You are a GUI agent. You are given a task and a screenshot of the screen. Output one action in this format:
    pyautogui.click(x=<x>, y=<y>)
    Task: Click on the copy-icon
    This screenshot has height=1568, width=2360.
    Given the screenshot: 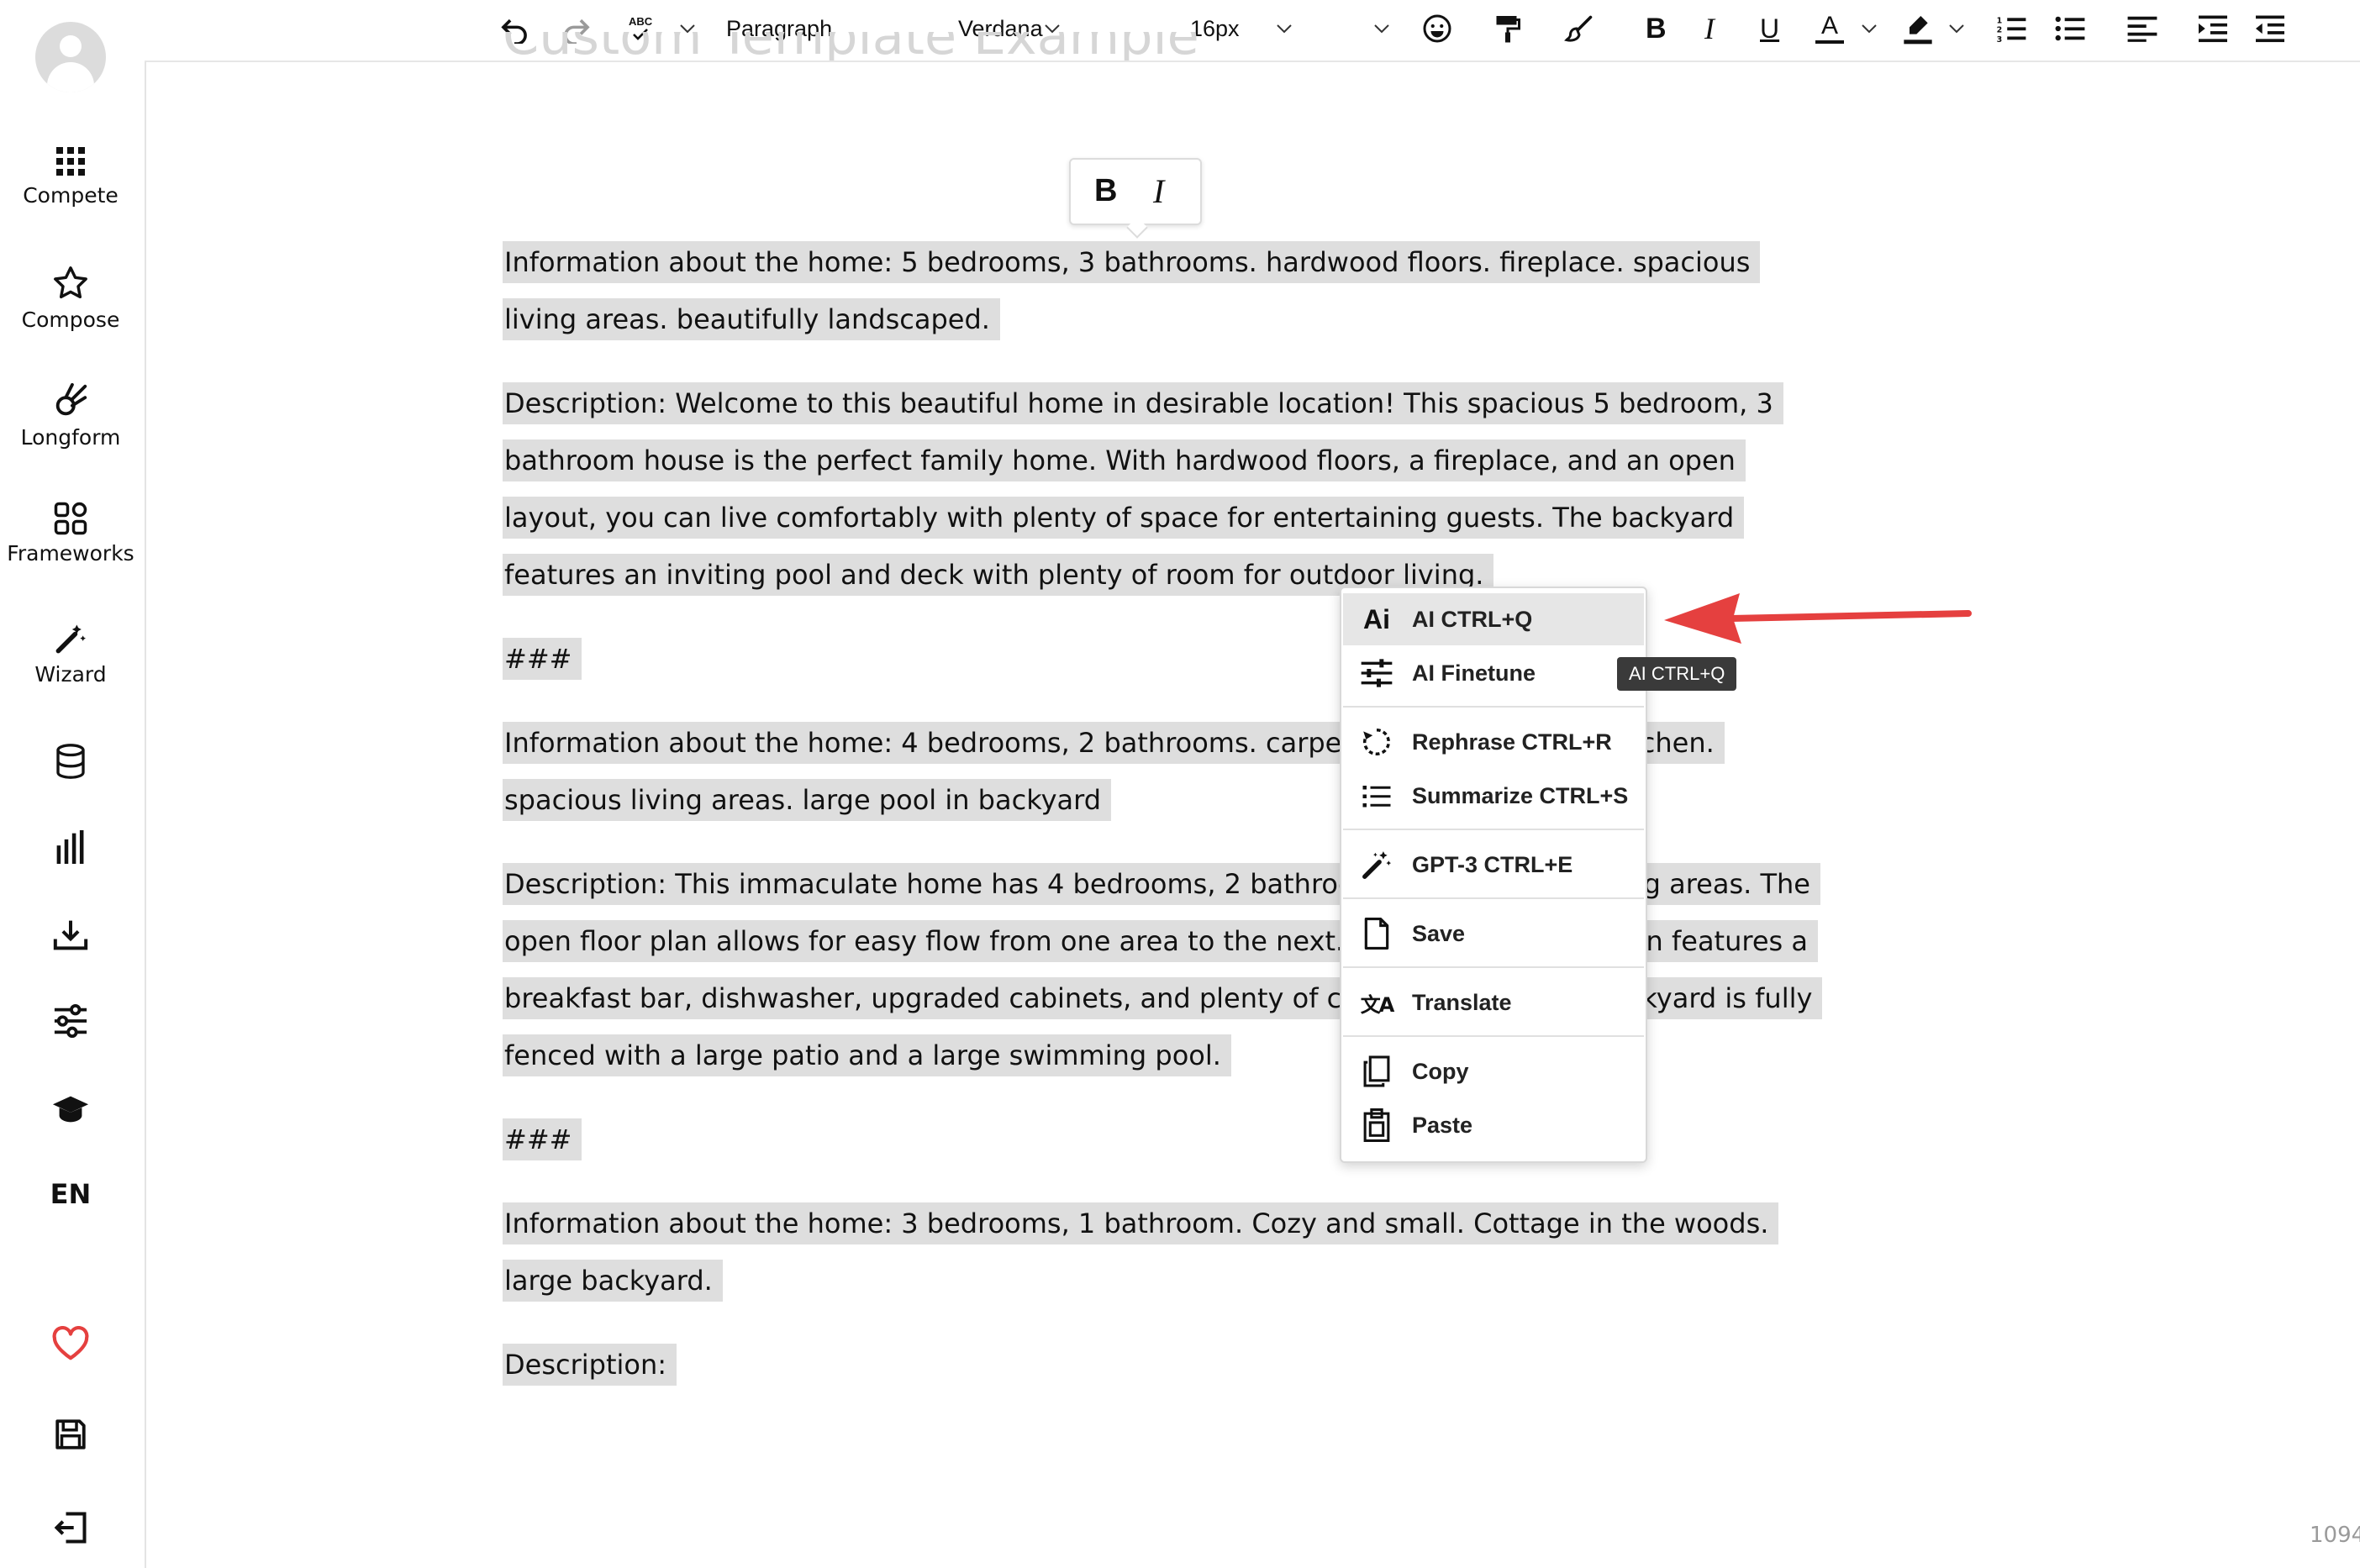 What is the action you would take?
    pyautogui.click(x=1376, y=1071)
    